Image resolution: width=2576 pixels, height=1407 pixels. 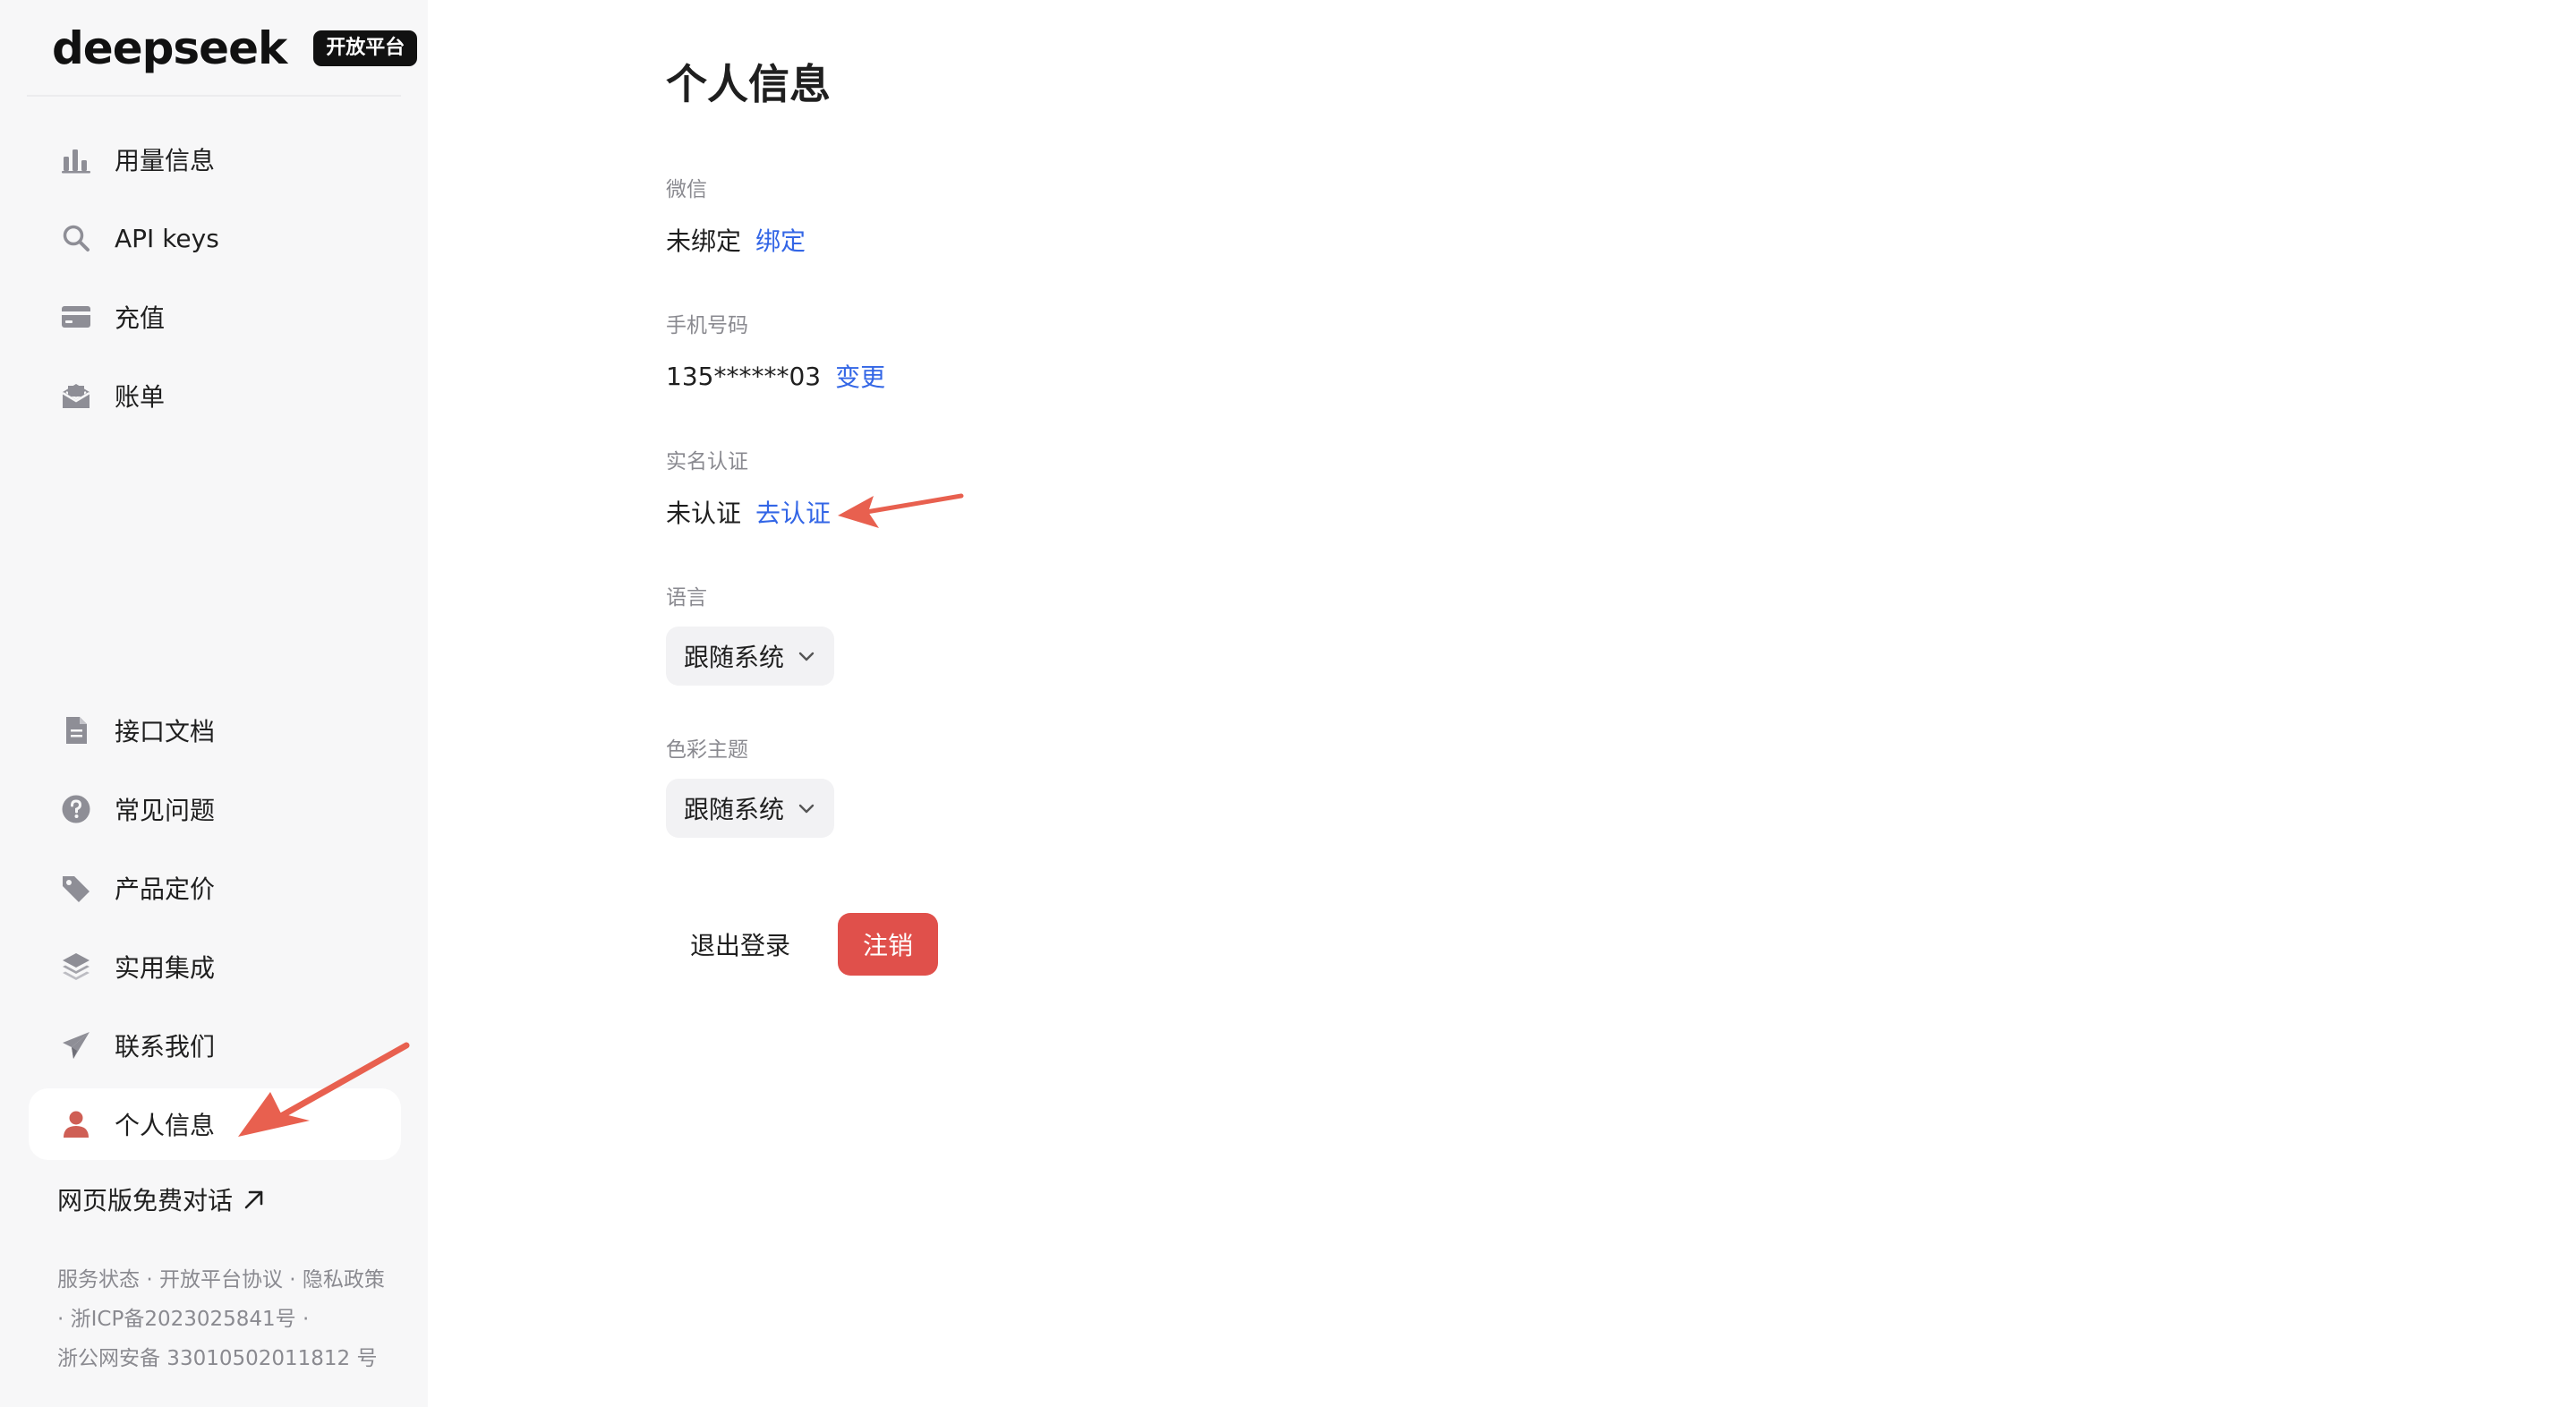 I want to click on sidebar-item-label: 实用集成, so click(x=165, y=968).